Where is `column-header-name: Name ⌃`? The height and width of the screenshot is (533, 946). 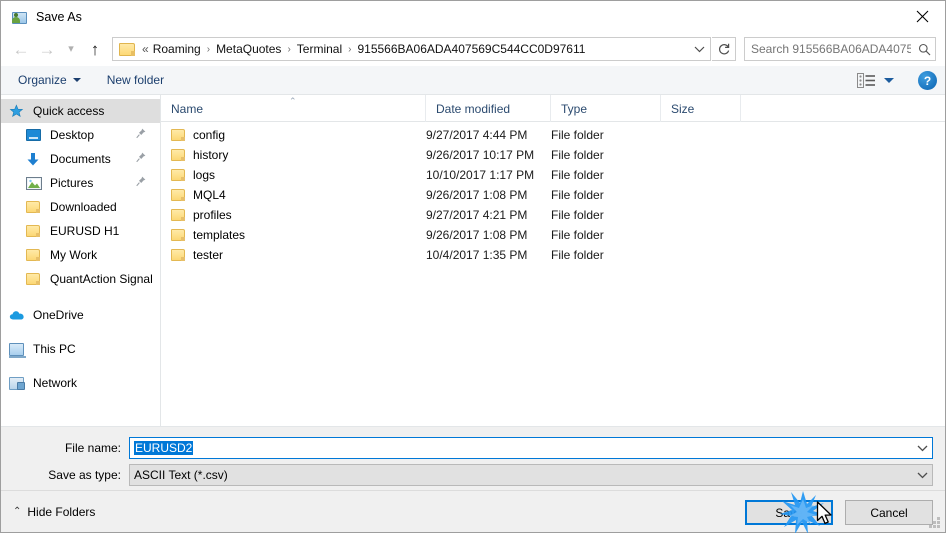 column-header-name: Name ⌃ is located at coordinates (293, 108).